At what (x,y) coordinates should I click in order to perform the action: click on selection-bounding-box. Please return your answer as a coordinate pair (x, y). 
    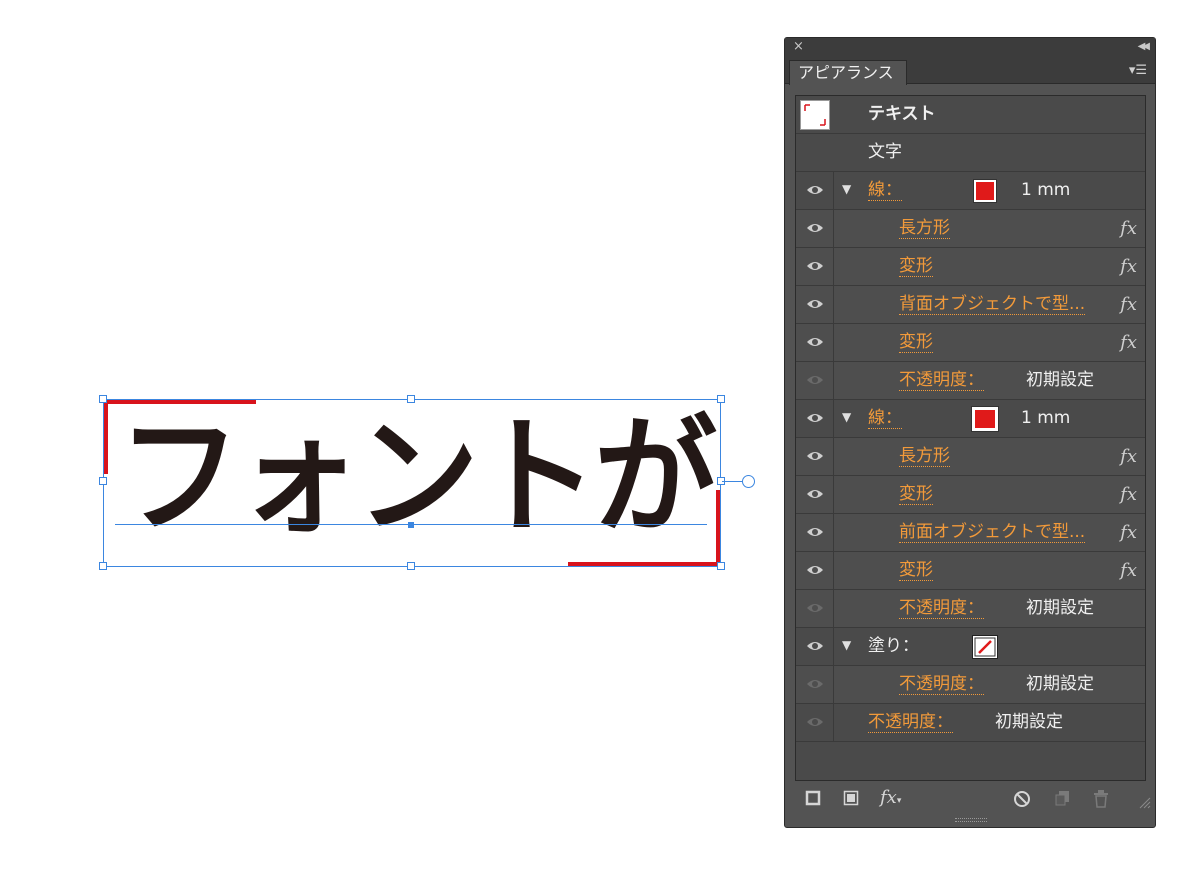
    Looking at the image, I should click on (412, 483).